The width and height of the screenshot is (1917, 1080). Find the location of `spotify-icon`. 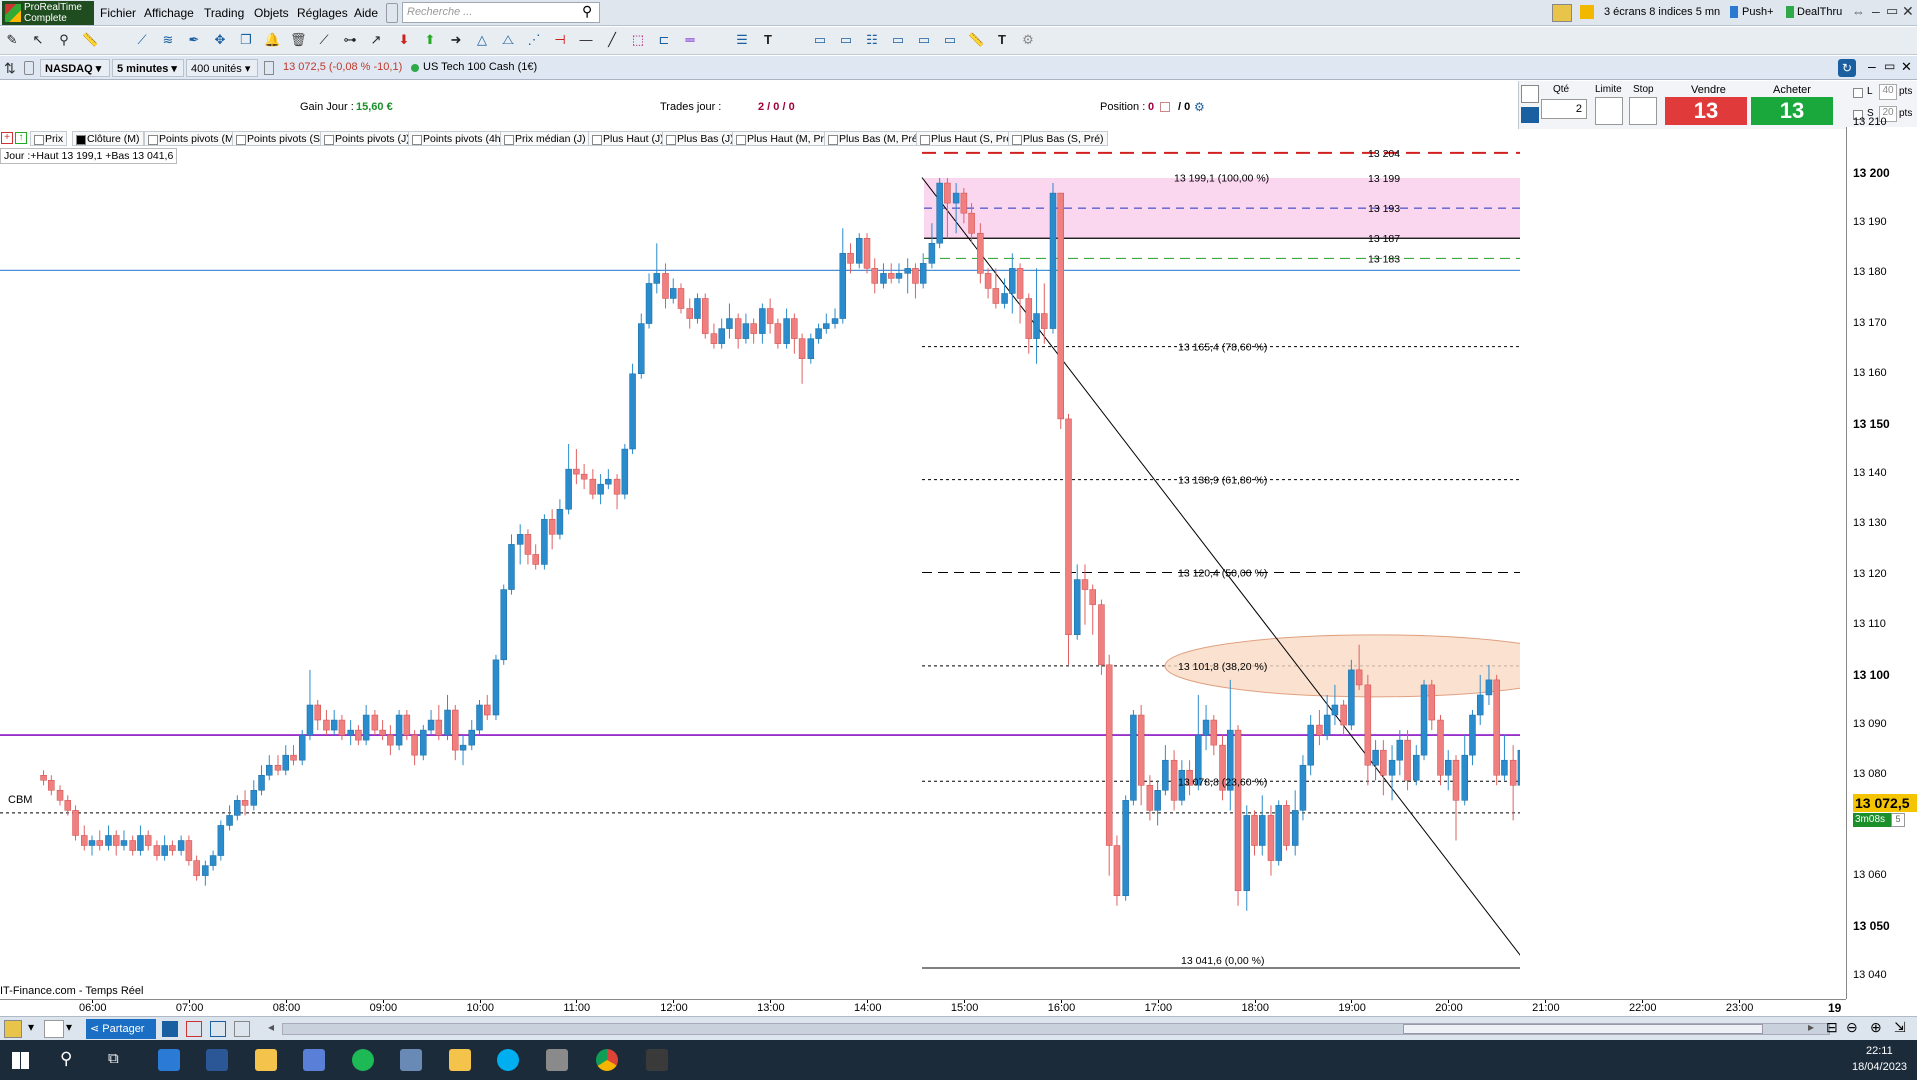

spotify-icon is located at coordinates (363, 1060).